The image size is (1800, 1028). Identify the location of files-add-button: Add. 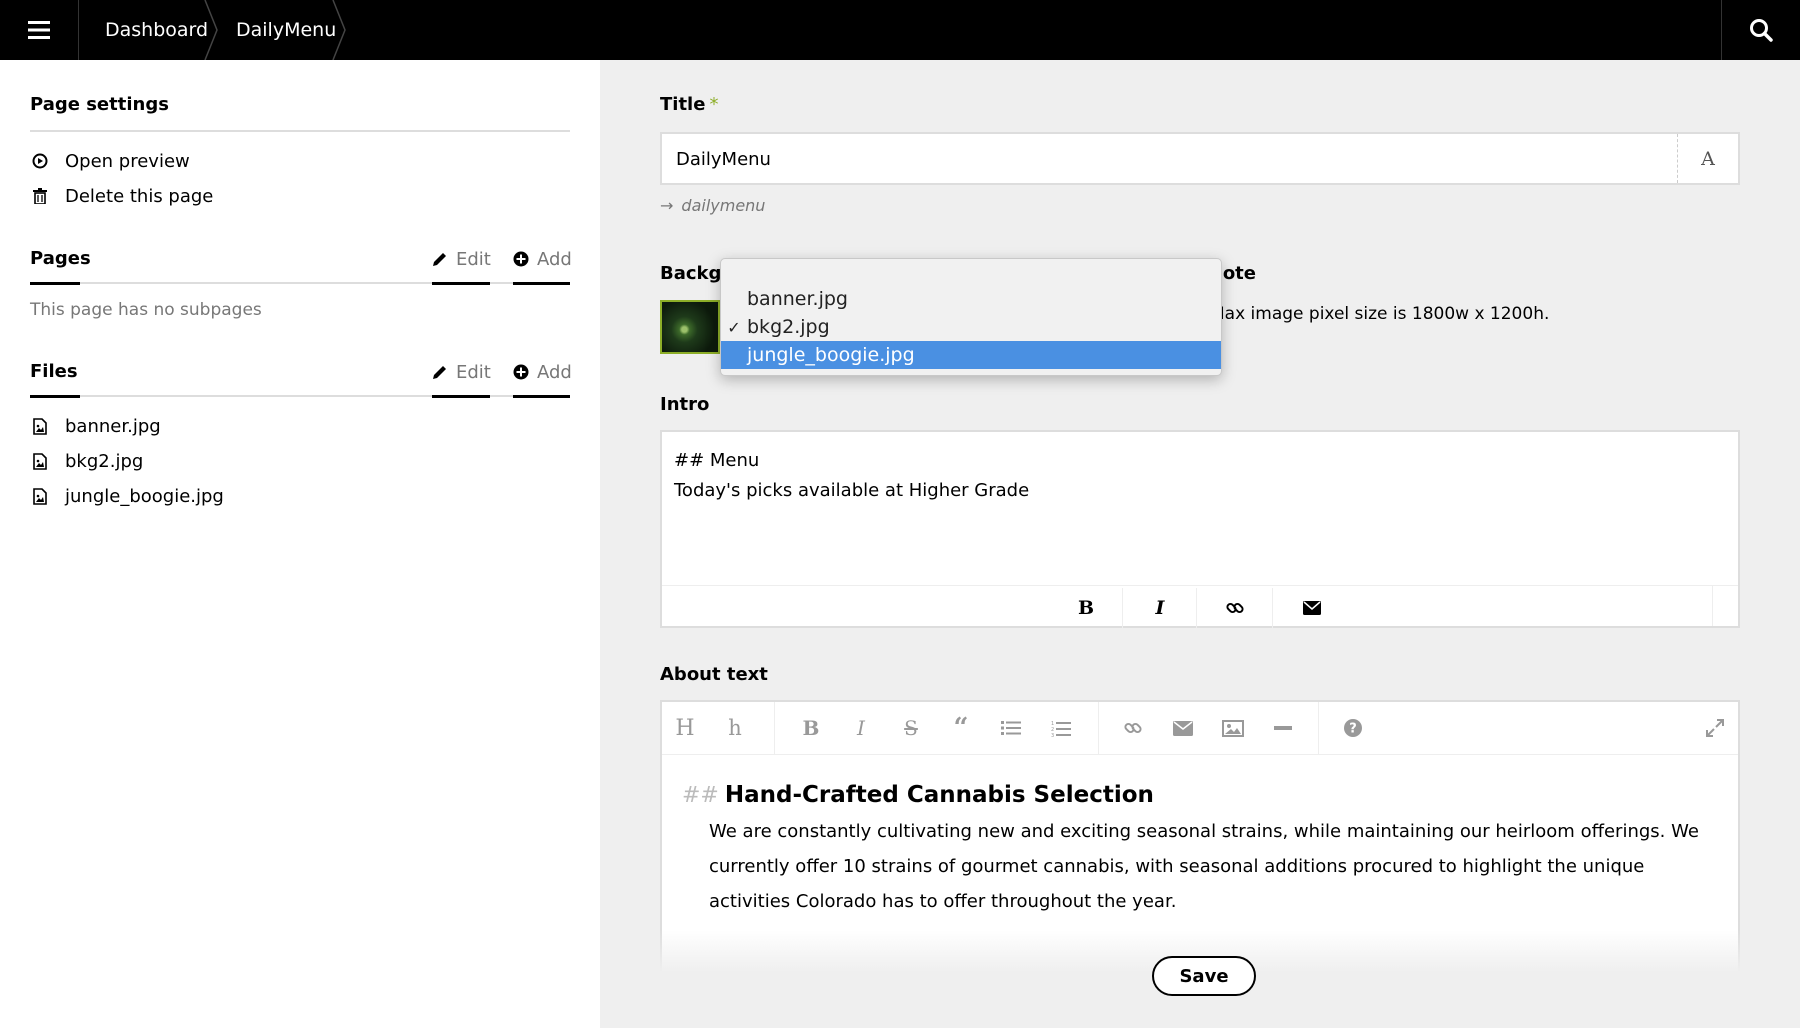
(542, 372).